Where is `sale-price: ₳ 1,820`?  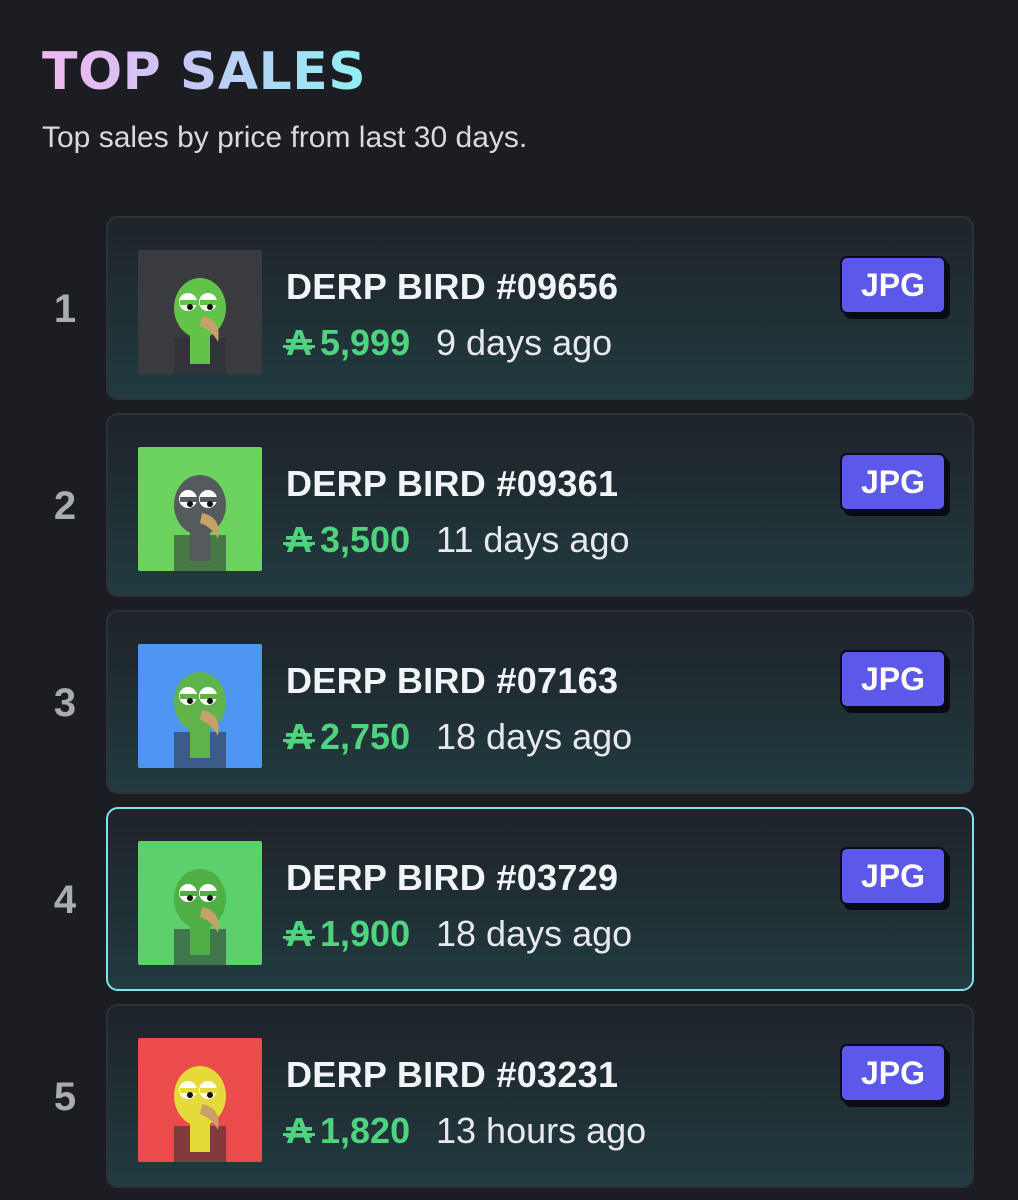
sale-price: ₳ 1,820 is located at coordinates (347, 1131).